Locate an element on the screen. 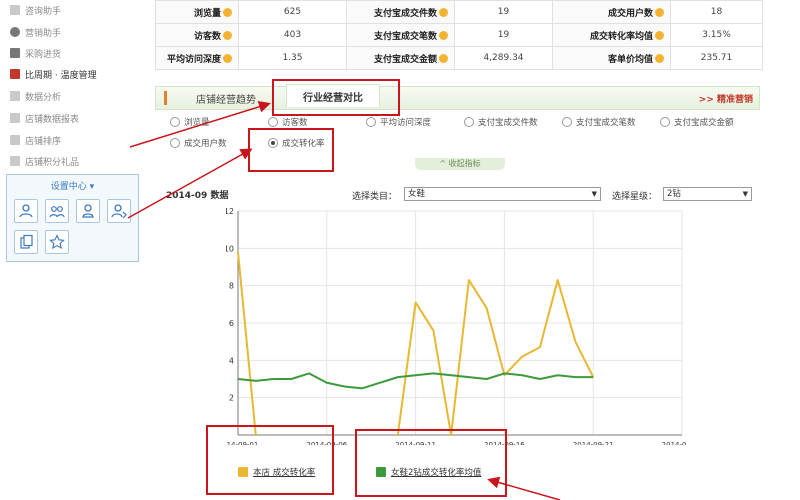  arrow-to-tab is located at coordinates (200, 124).